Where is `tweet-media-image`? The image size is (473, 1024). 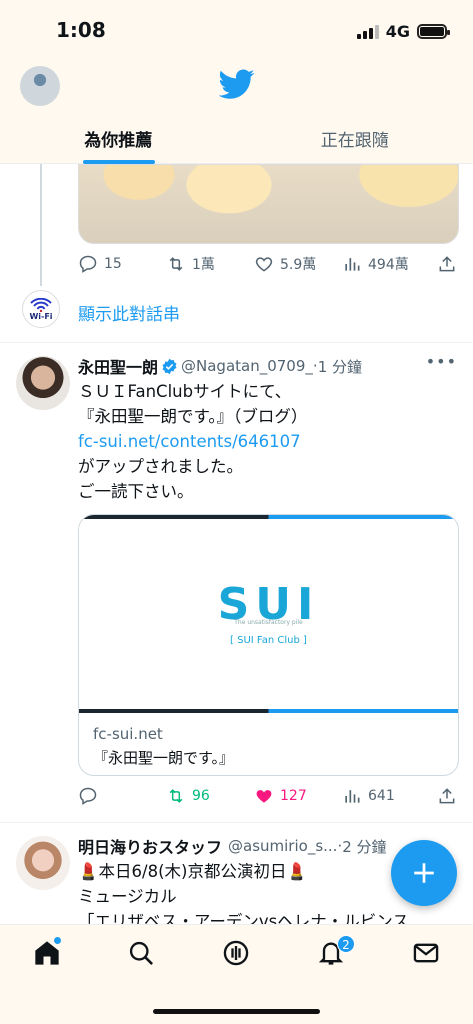 tweet-media-image is located at coordinates (268, 204).